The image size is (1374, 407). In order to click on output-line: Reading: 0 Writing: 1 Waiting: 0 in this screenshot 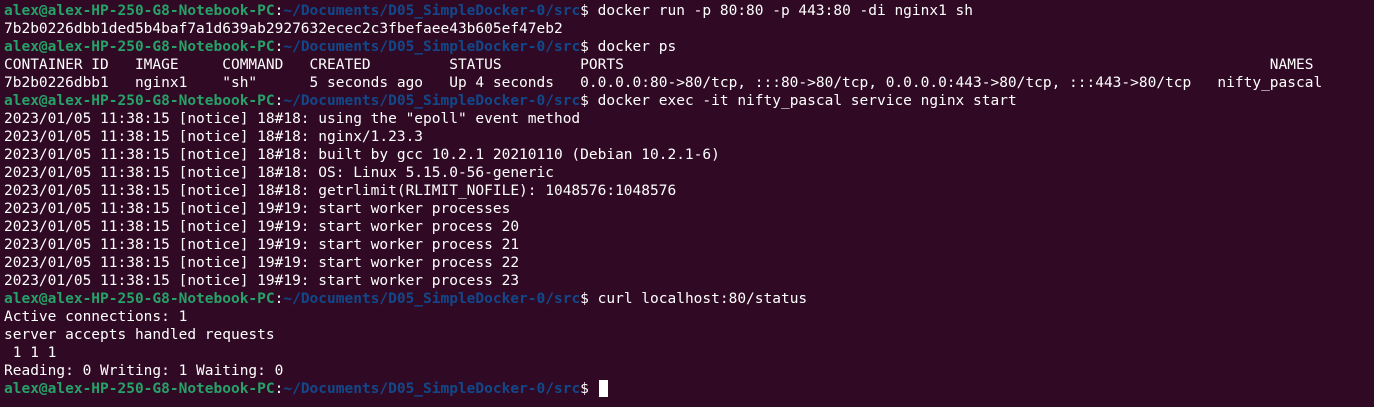, I will do `click(144, 371)`.